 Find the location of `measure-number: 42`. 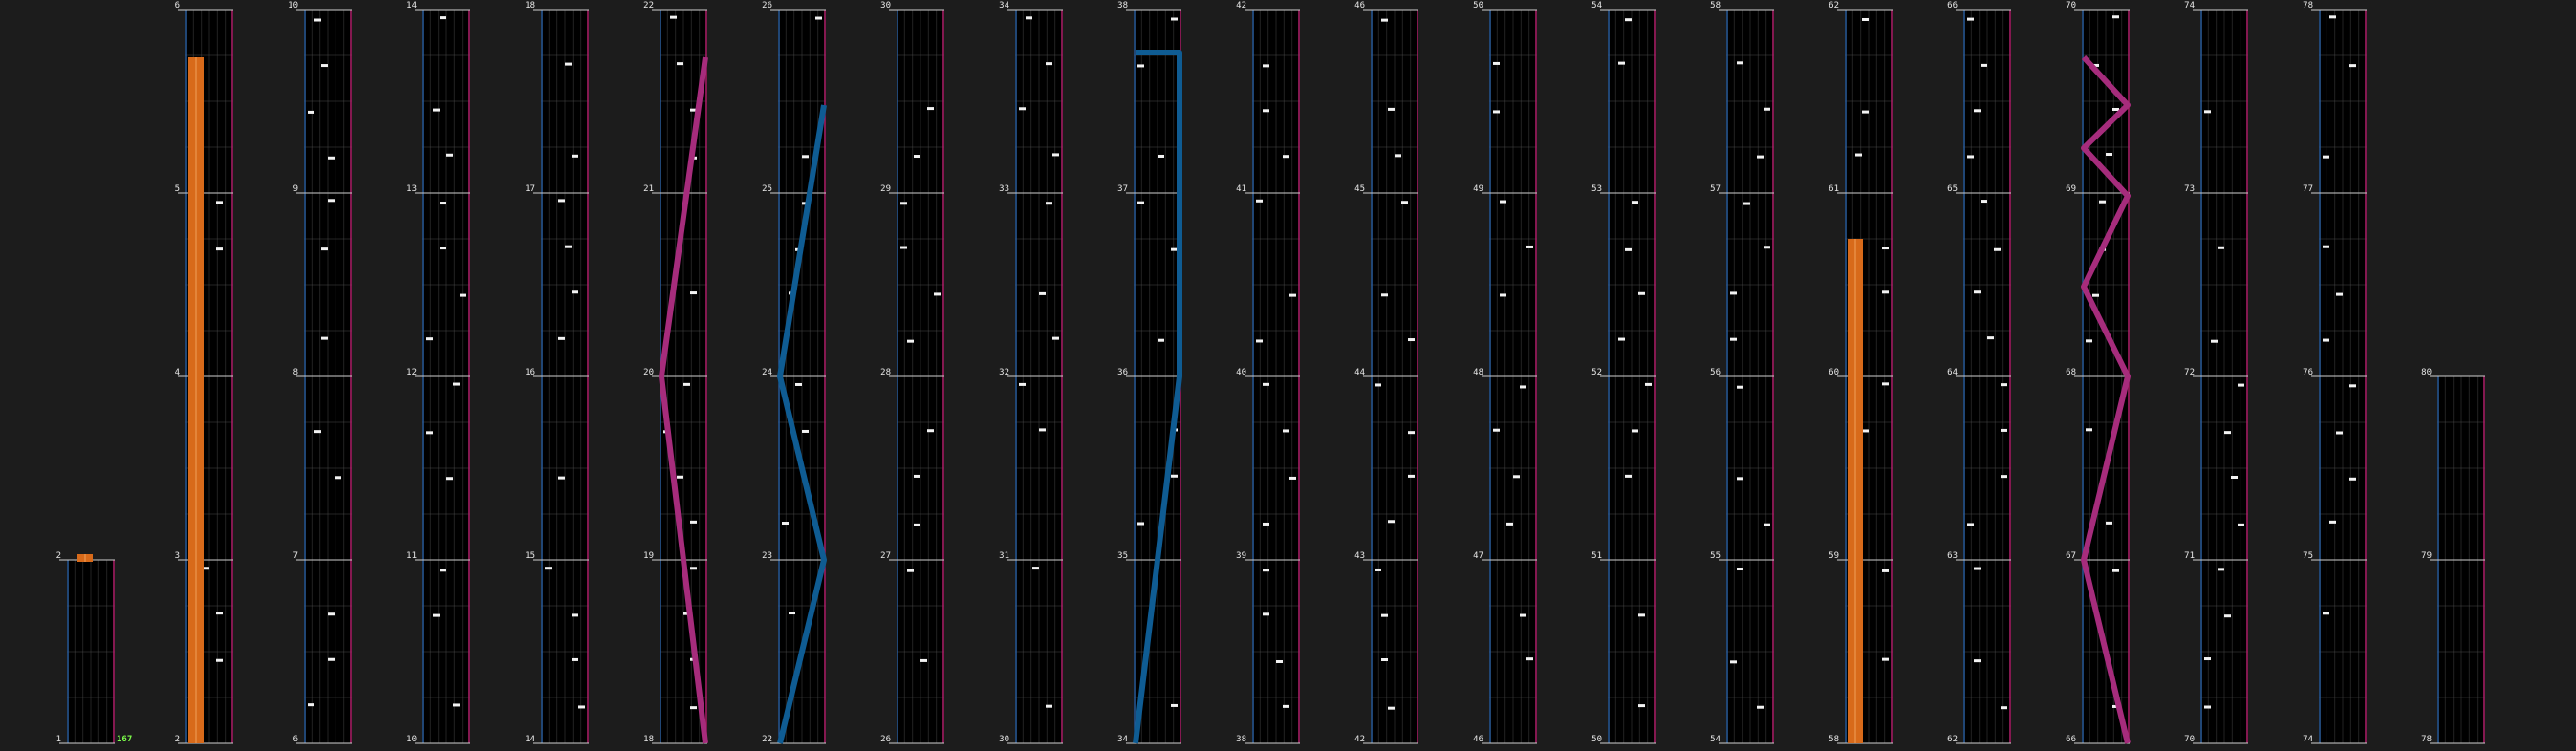

measure-number: 42 is located at coordinates (1241, 6).